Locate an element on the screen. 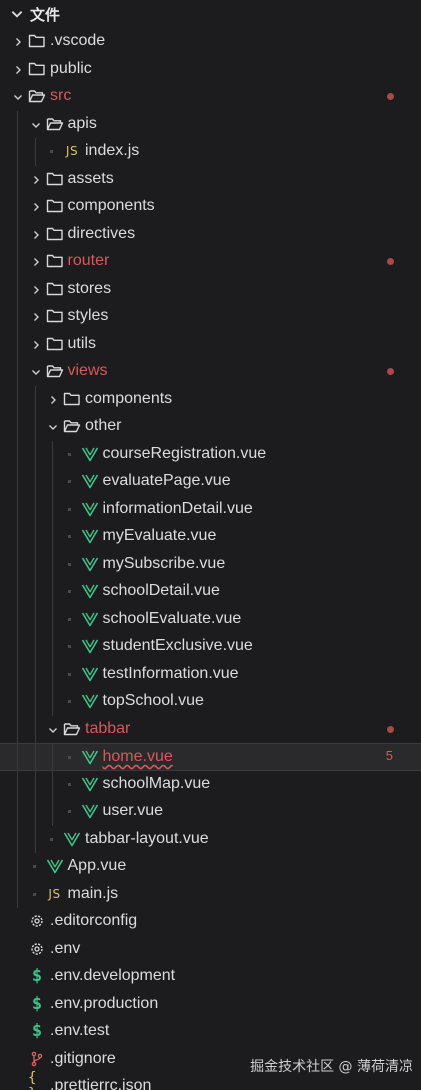 The height and width of the screenshot is (1090, 421). tree-file: .editorconfig is located at coordinates (210, 922).